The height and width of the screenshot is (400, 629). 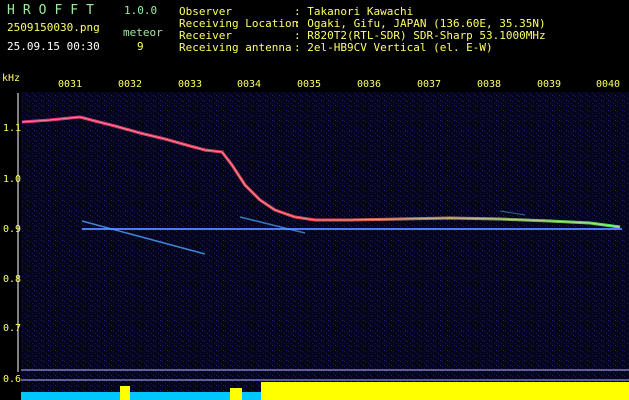 What do you see at coordinates (12, 229) in the screenshot?
I see `freq-tick: 0.9` at bounding box center [12, 229].